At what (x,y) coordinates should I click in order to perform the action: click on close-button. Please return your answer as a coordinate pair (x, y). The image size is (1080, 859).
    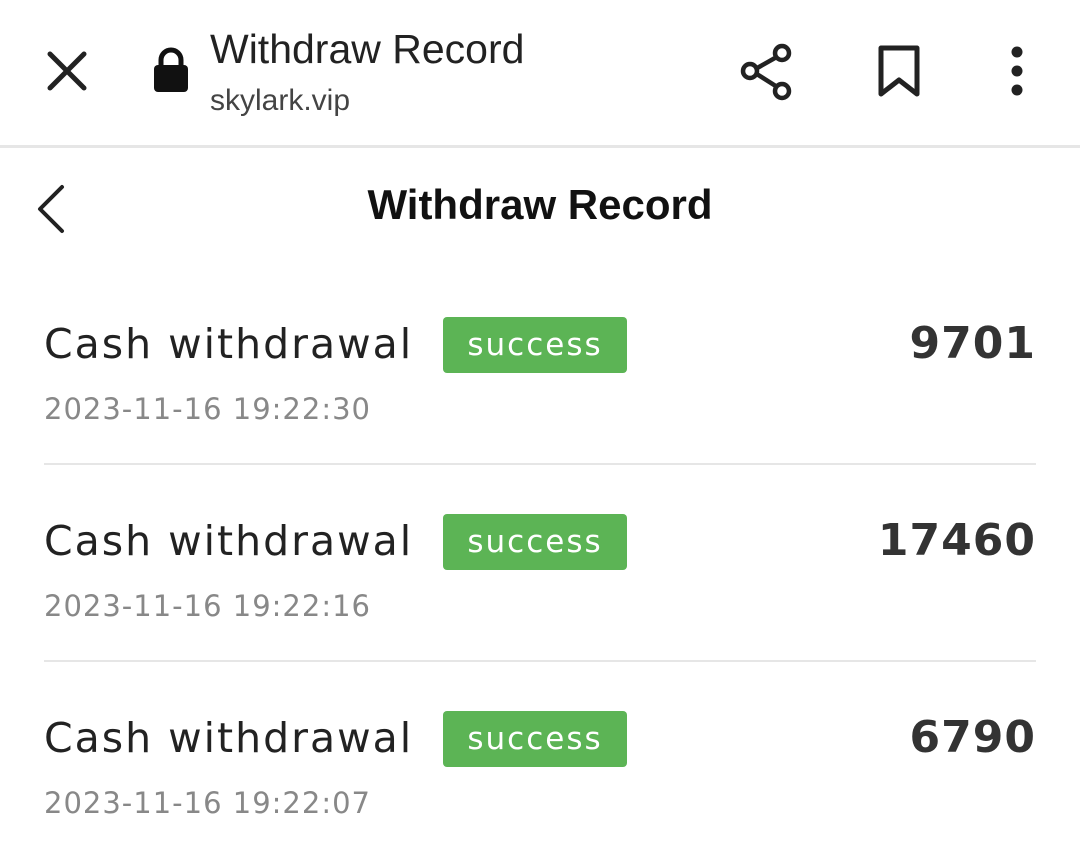
    Looking at the image, I should click on (67, 71).